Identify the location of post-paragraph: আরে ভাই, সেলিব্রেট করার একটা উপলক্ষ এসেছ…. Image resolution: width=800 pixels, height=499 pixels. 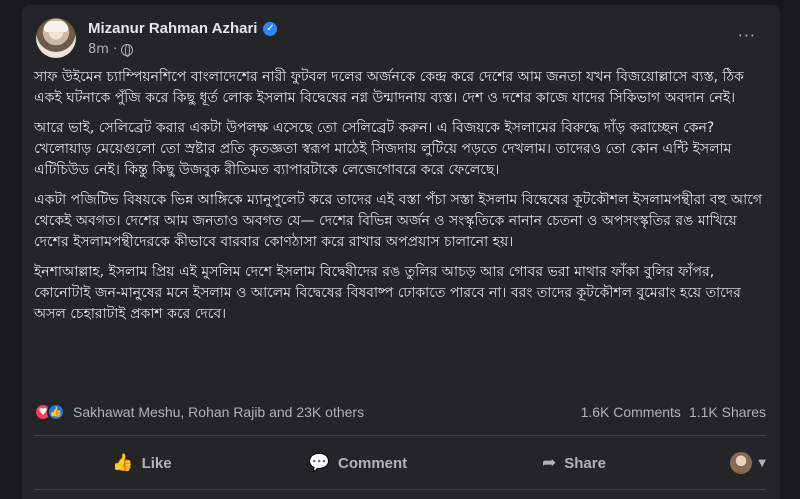
(383, 149).